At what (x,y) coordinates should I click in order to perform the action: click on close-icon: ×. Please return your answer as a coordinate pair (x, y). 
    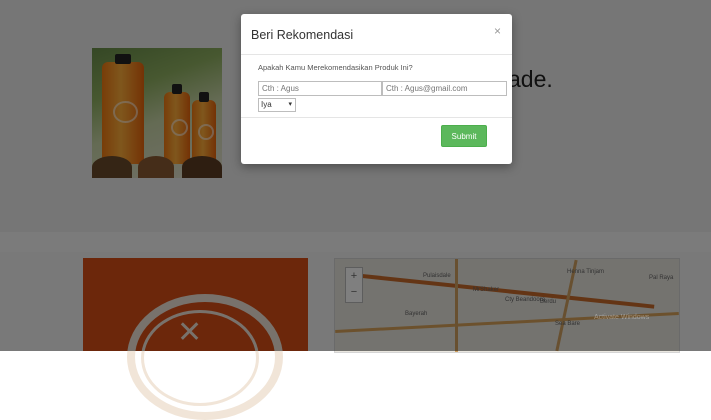
    Looking at the image, I should click on (497, 31).